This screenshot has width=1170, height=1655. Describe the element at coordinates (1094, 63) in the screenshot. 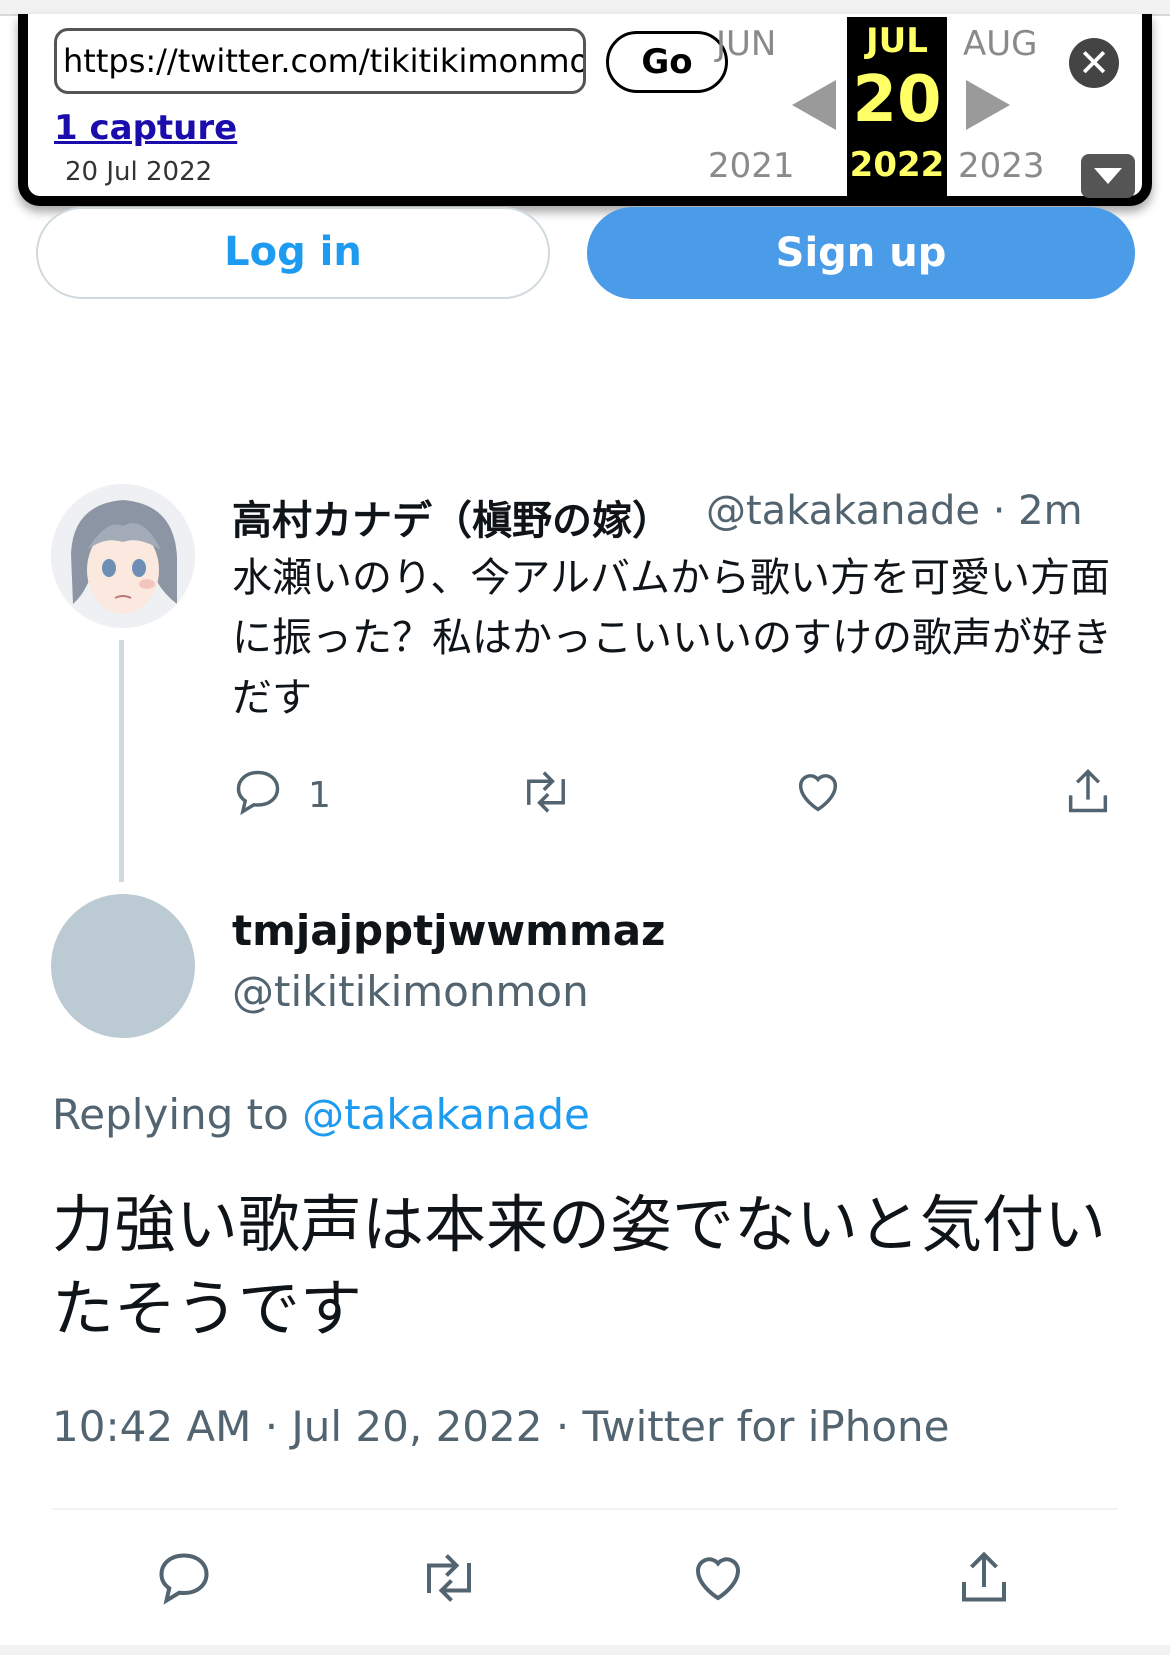

I see `close-icon: ✕` at that location.